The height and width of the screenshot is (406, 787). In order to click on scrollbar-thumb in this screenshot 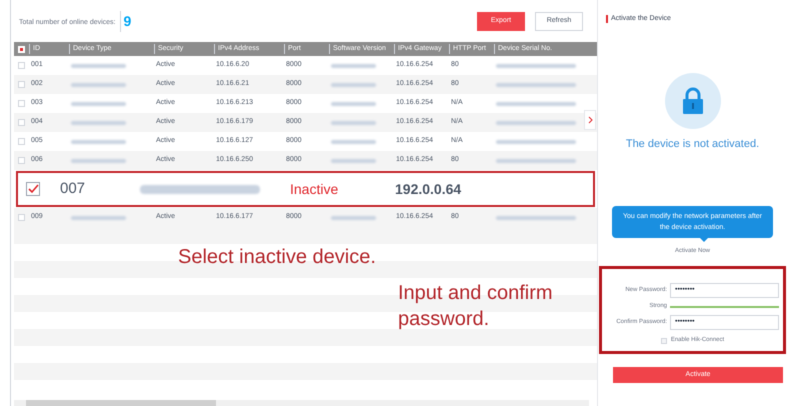, I will do `click(121, 403)`.